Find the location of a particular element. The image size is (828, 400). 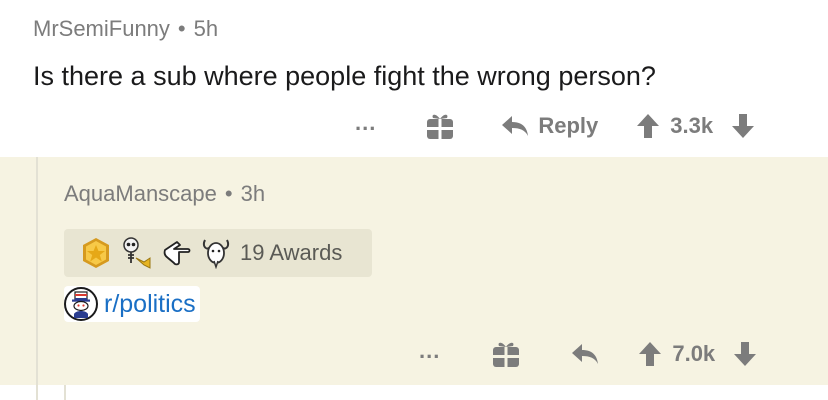

comment-meta: MrSemiFunny • 5h is located at coordinates (125, 29).